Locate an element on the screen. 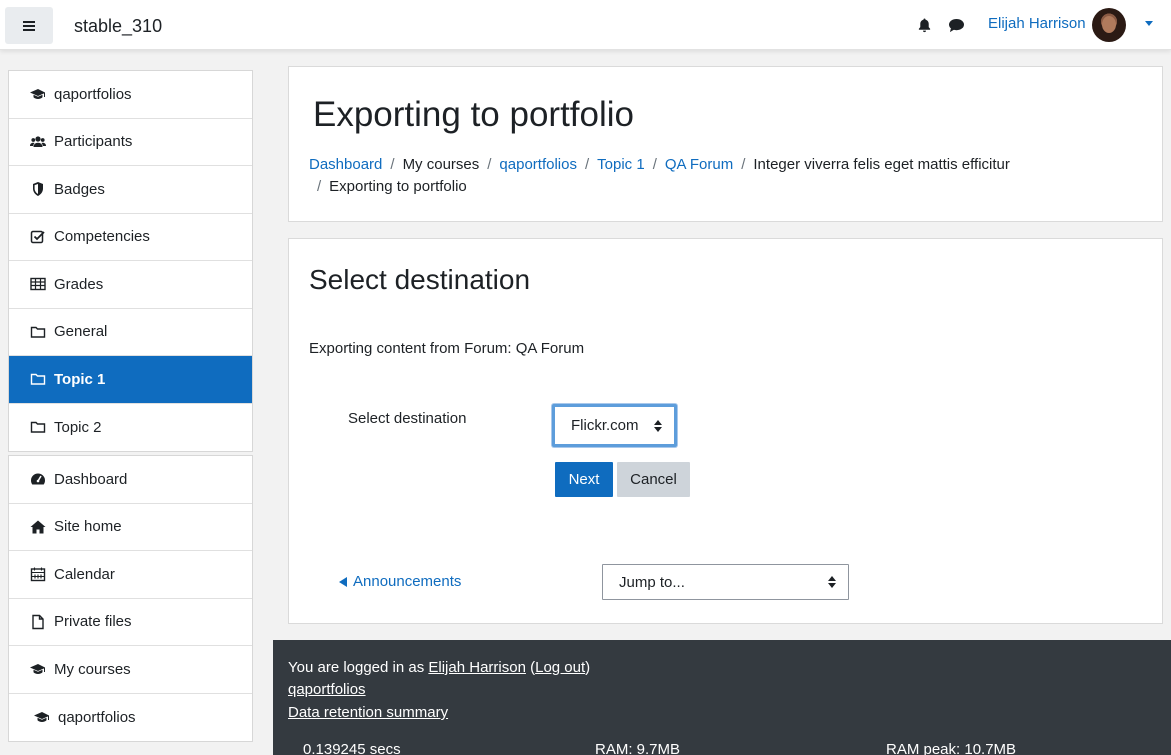 Image resolution: width=1171 pixels, height=755 pixels. perf-time: 0.139245 secs is located at coordinates (352, 748).